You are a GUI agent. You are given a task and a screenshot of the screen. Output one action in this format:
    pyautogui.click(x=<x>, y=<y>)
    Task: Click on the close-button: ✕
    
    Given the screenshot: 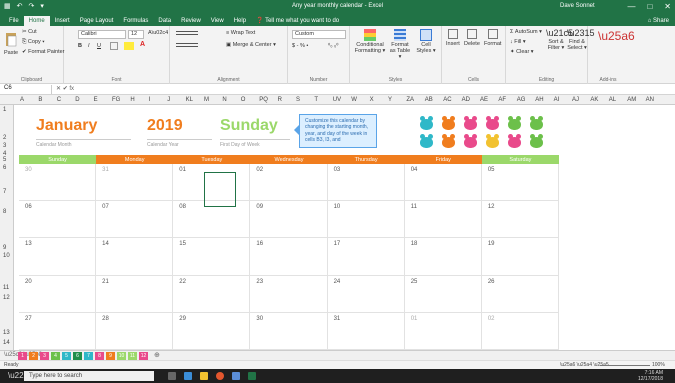 What is the action you would take?
    pyautogui.click(x=667, y=6)
    